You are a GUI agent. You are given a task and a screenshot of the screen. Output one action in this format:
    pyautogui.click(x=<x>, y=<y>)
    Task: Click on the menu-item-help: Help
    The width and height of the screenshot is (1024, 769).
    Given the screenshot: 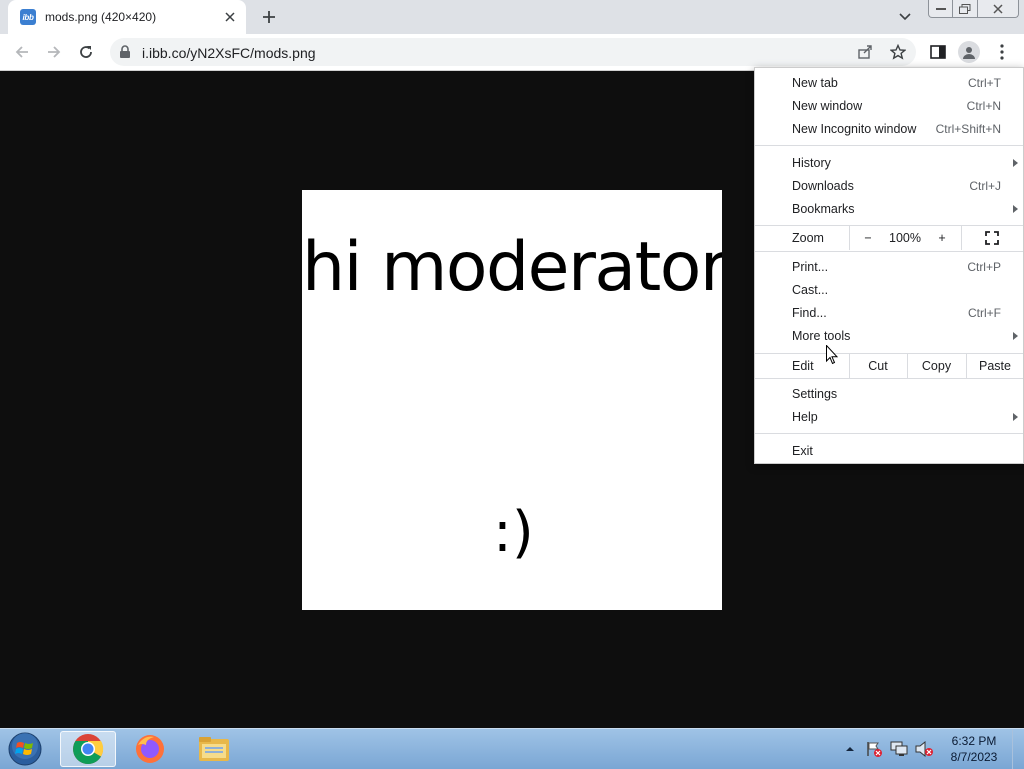 What is the action you would take?
    pyautogui.click(x=889, y=417)
    